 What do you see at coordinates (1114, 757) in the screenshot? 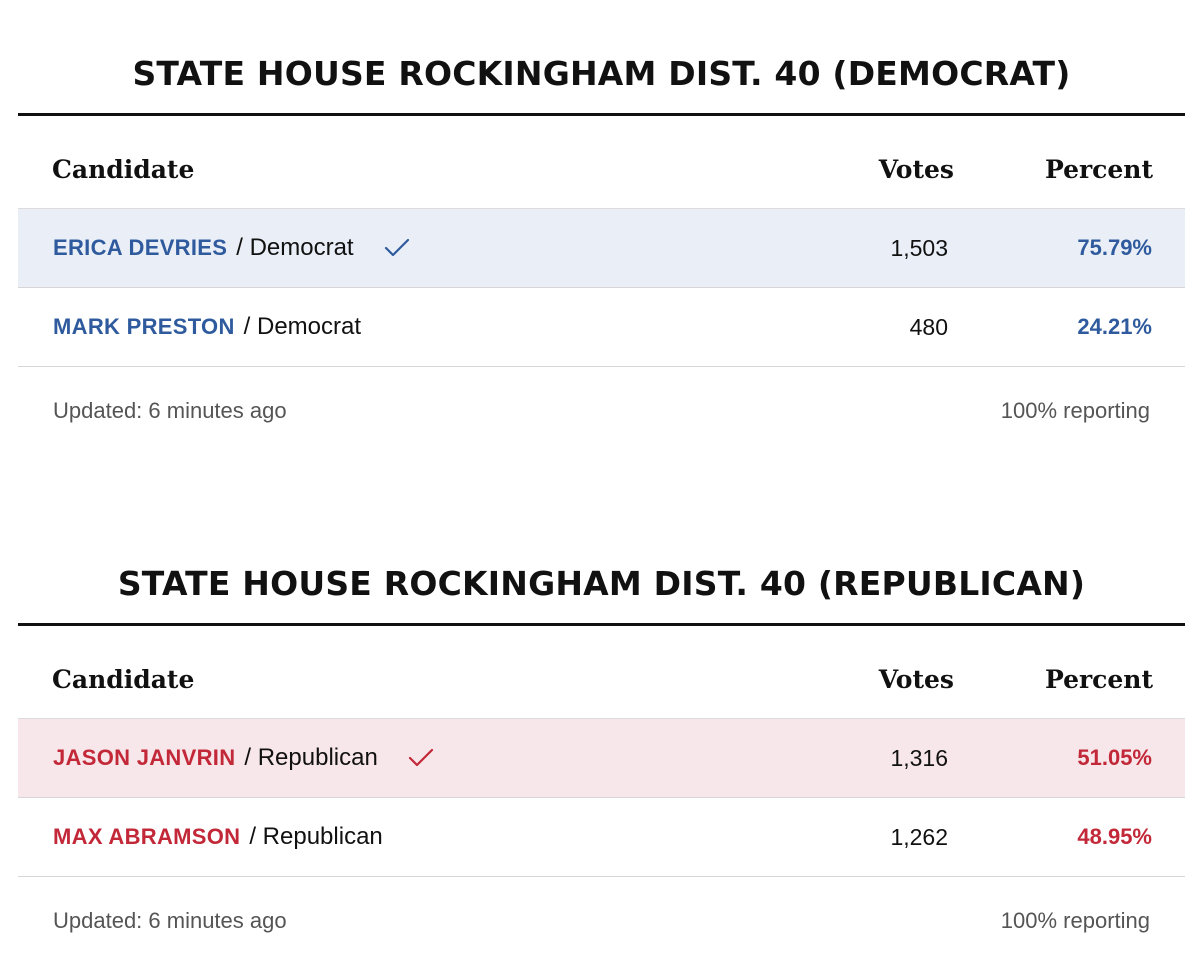
I see `candidate-percent: 51.05%` at bounding box center [1114, 757].